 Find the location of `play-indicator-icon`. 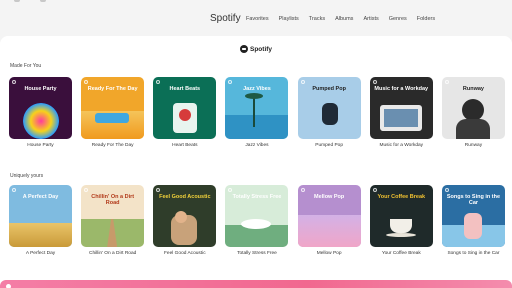

play-indicator-icon is located at coordinates (8, 286).